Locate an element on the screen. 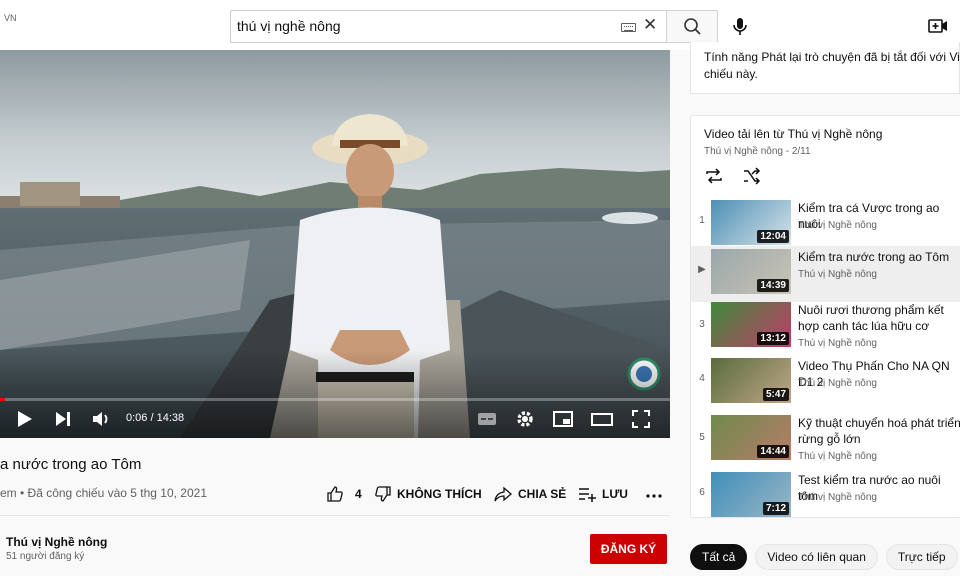 The height and width of the screenshot is (576, 960). channel-name: Thú vị Nghề nông is located at coordinates (56, 542).